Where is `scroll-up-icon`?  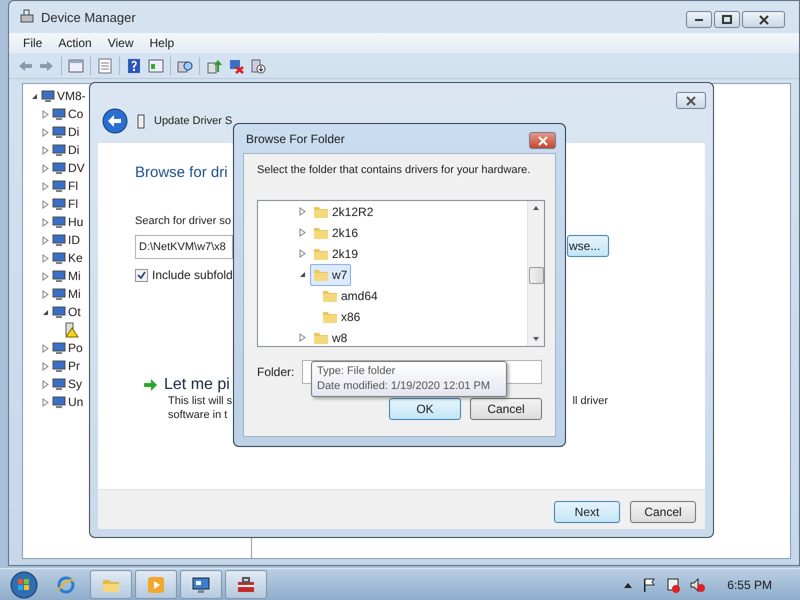
scroll-up-icon is located at coordinates (536, 208).